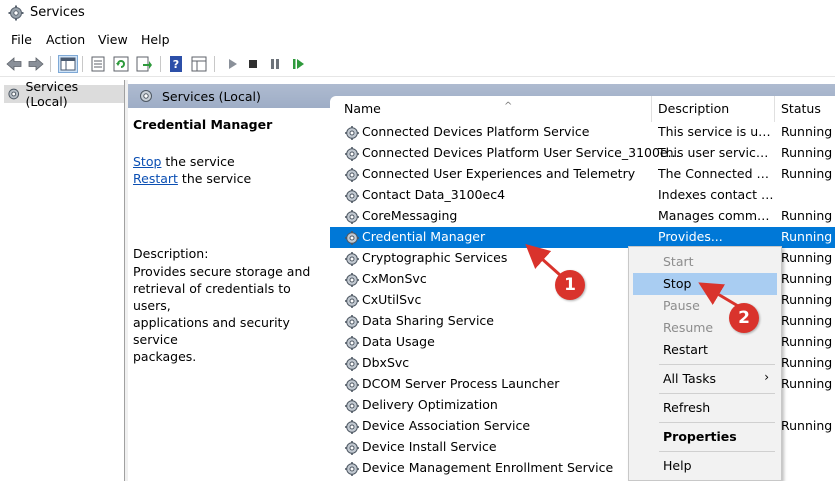  Describe the element at coordinates (705, 350) in the screenshot. I see `menu-item-restart: Restart` at that location.